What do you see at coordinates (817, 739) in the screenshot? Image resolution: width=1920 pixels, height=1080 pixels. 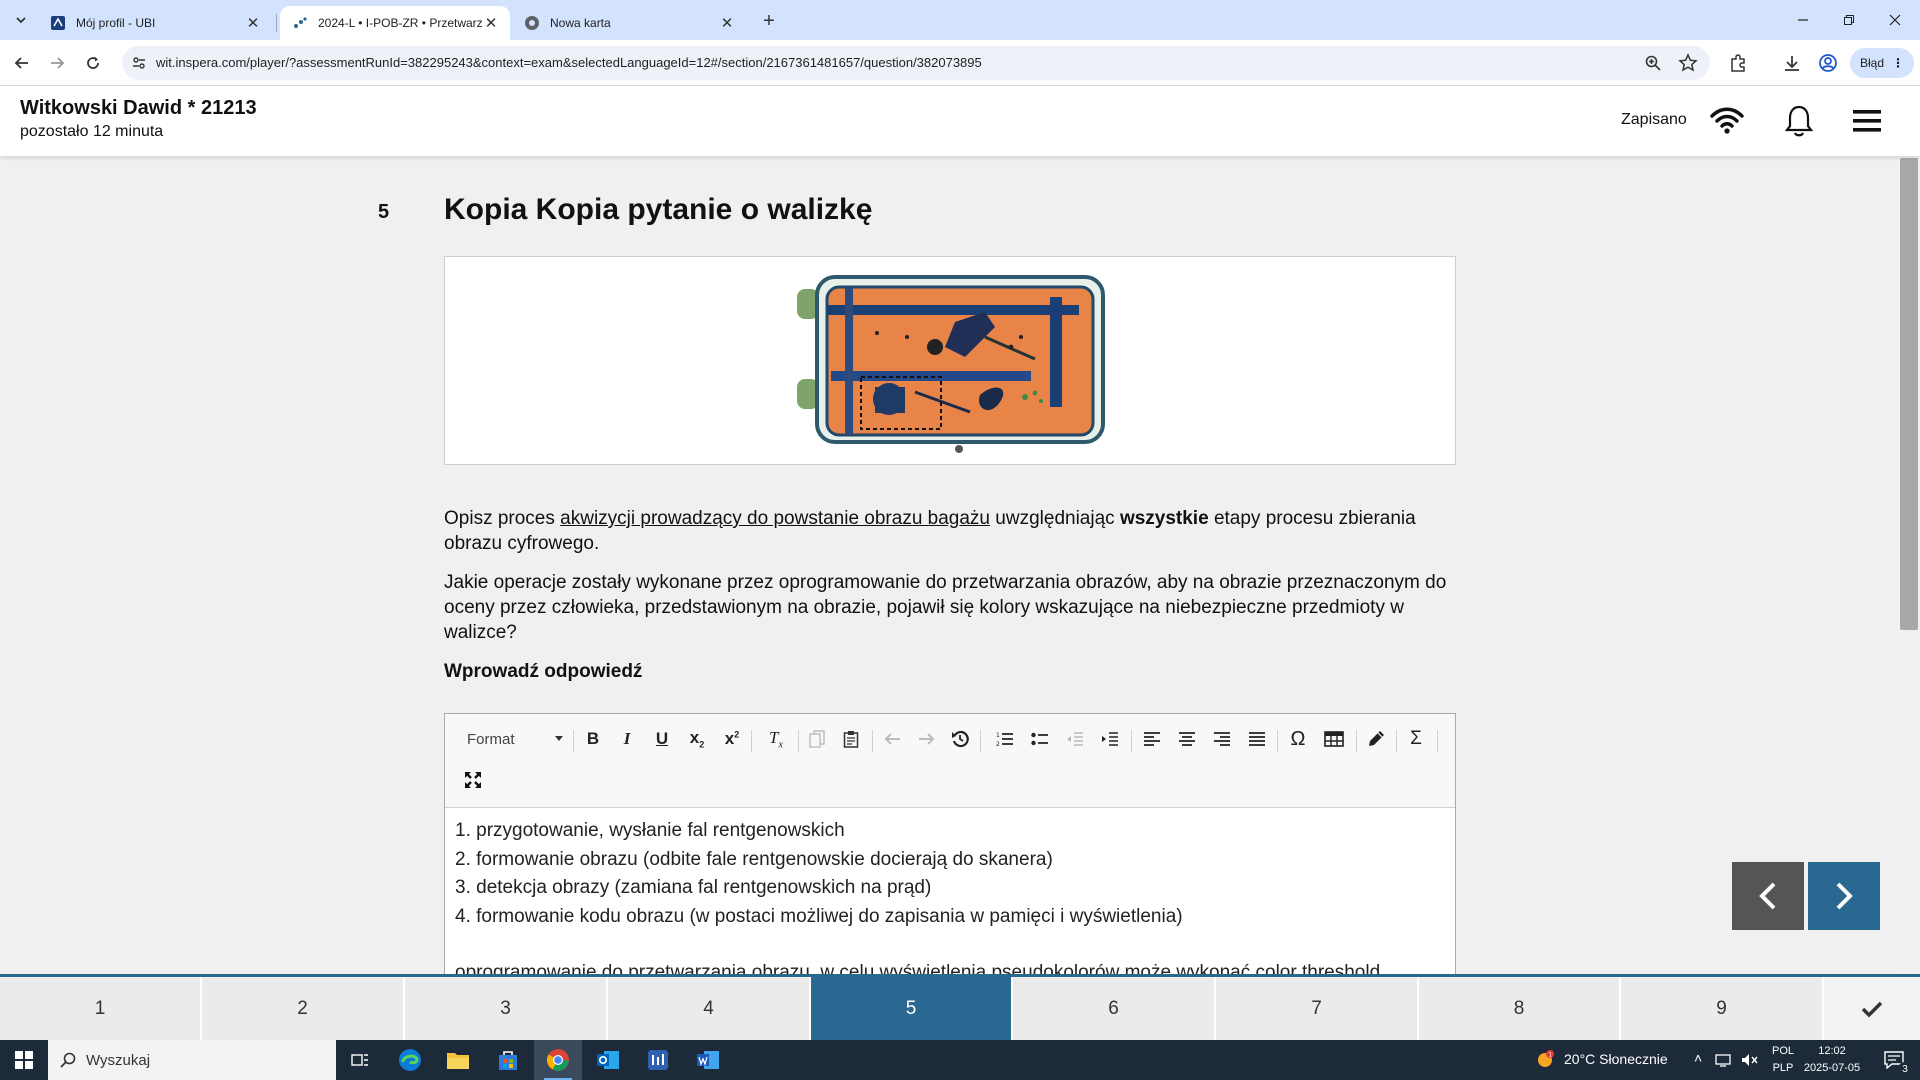 I see `copy-button` at bounding box center [817, 739].